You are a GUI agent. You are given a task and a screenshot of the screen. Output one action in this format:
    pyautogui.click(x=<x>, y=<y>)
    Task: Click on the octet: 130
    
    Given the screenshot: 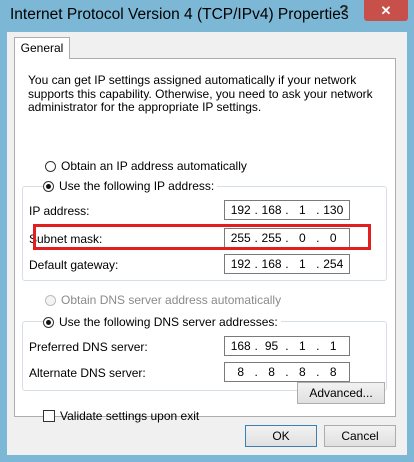 What is the action you would take?
    pyautogui.click(x=333, y=210)
    